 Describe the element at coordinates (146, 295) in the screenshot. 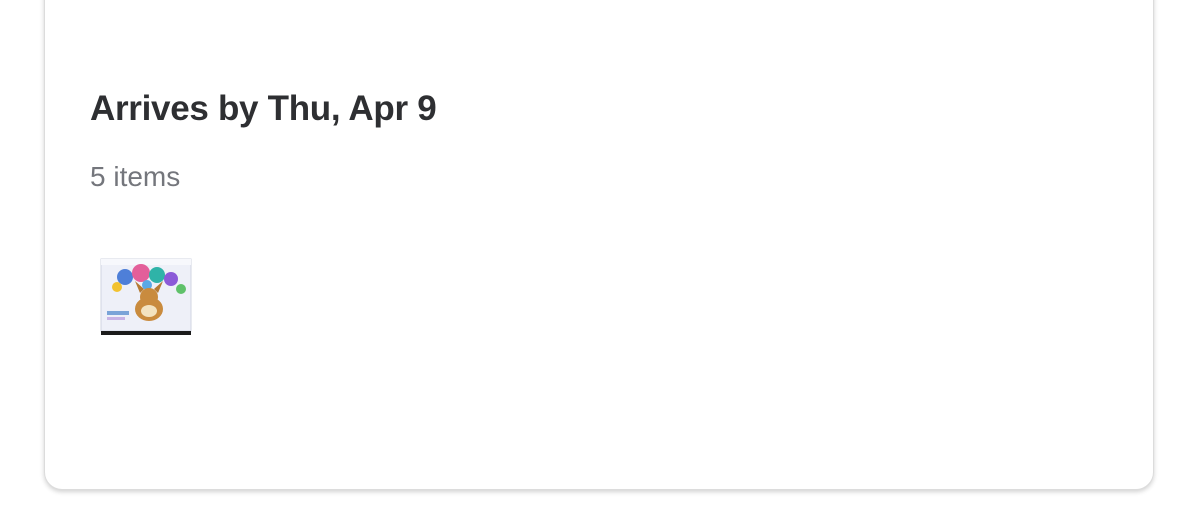

I see `product-thumbnail` at that location.